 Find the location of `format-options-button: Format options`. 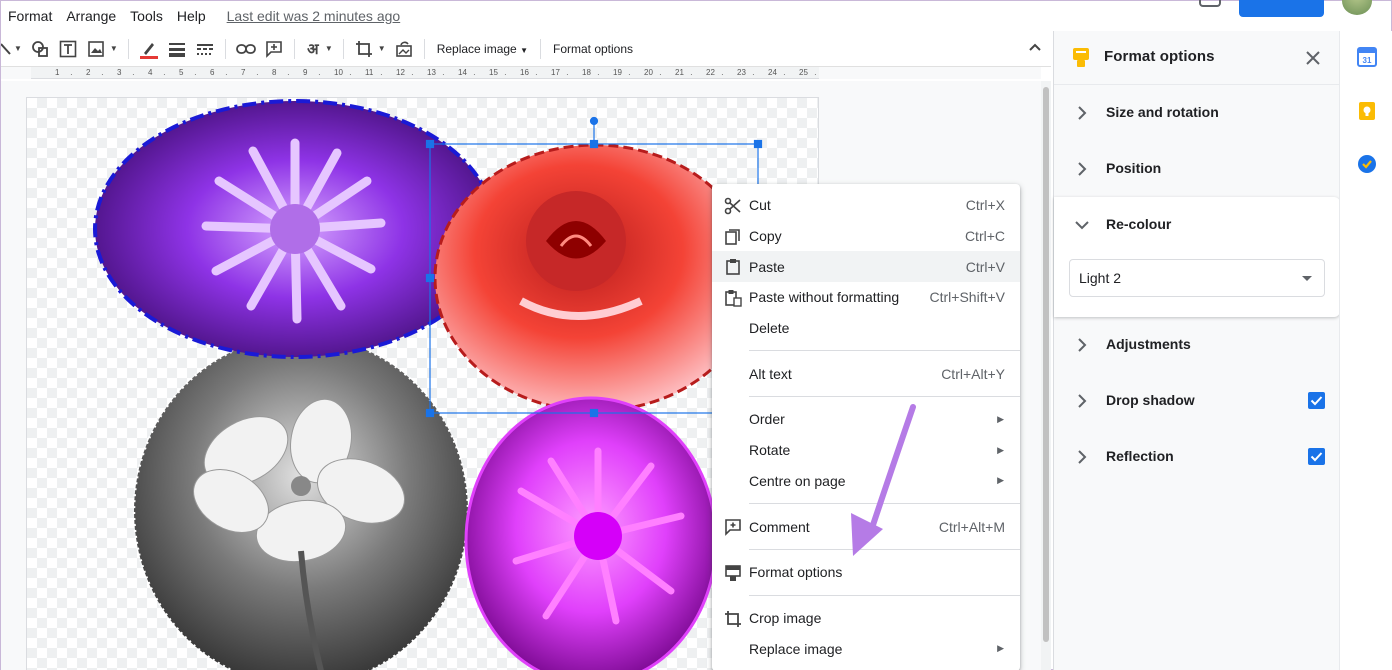

format-options-button: Format options is located at coordinates (593, 49).